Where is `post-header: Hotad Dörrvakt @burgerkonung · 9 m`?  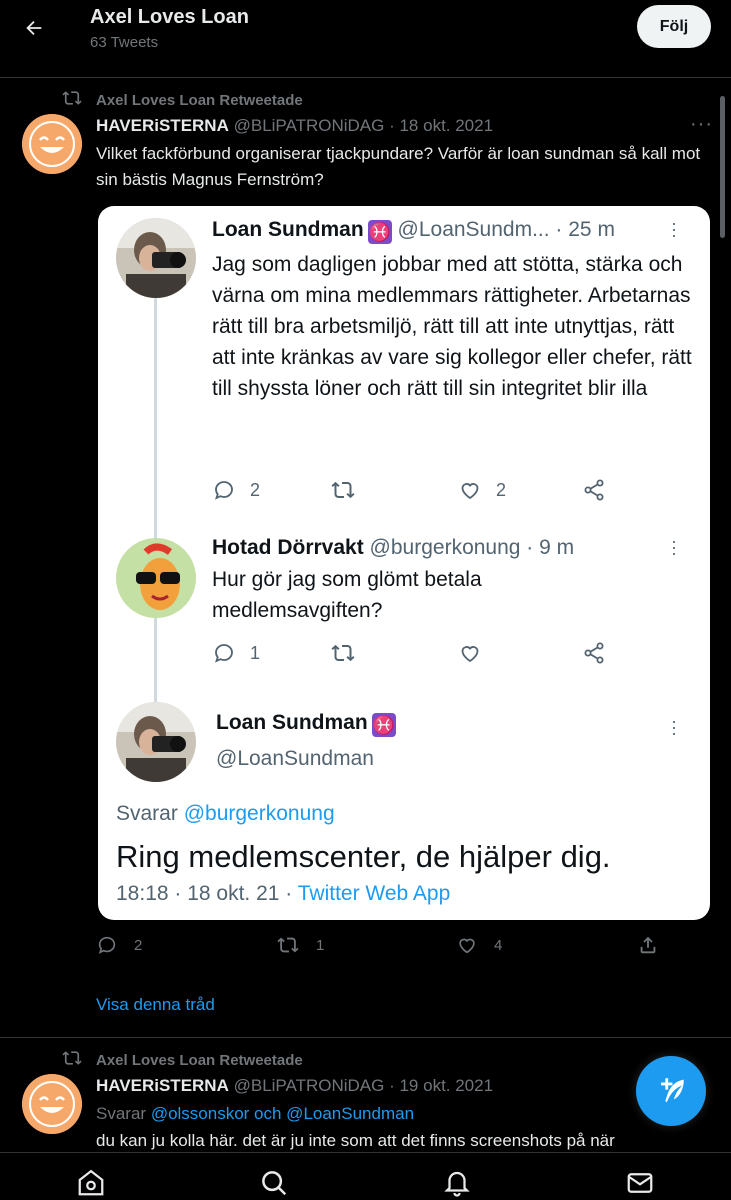
post-header: Hotad Dörrvakt @burgerkonung · 9 m is located at coordinates (393, 548).